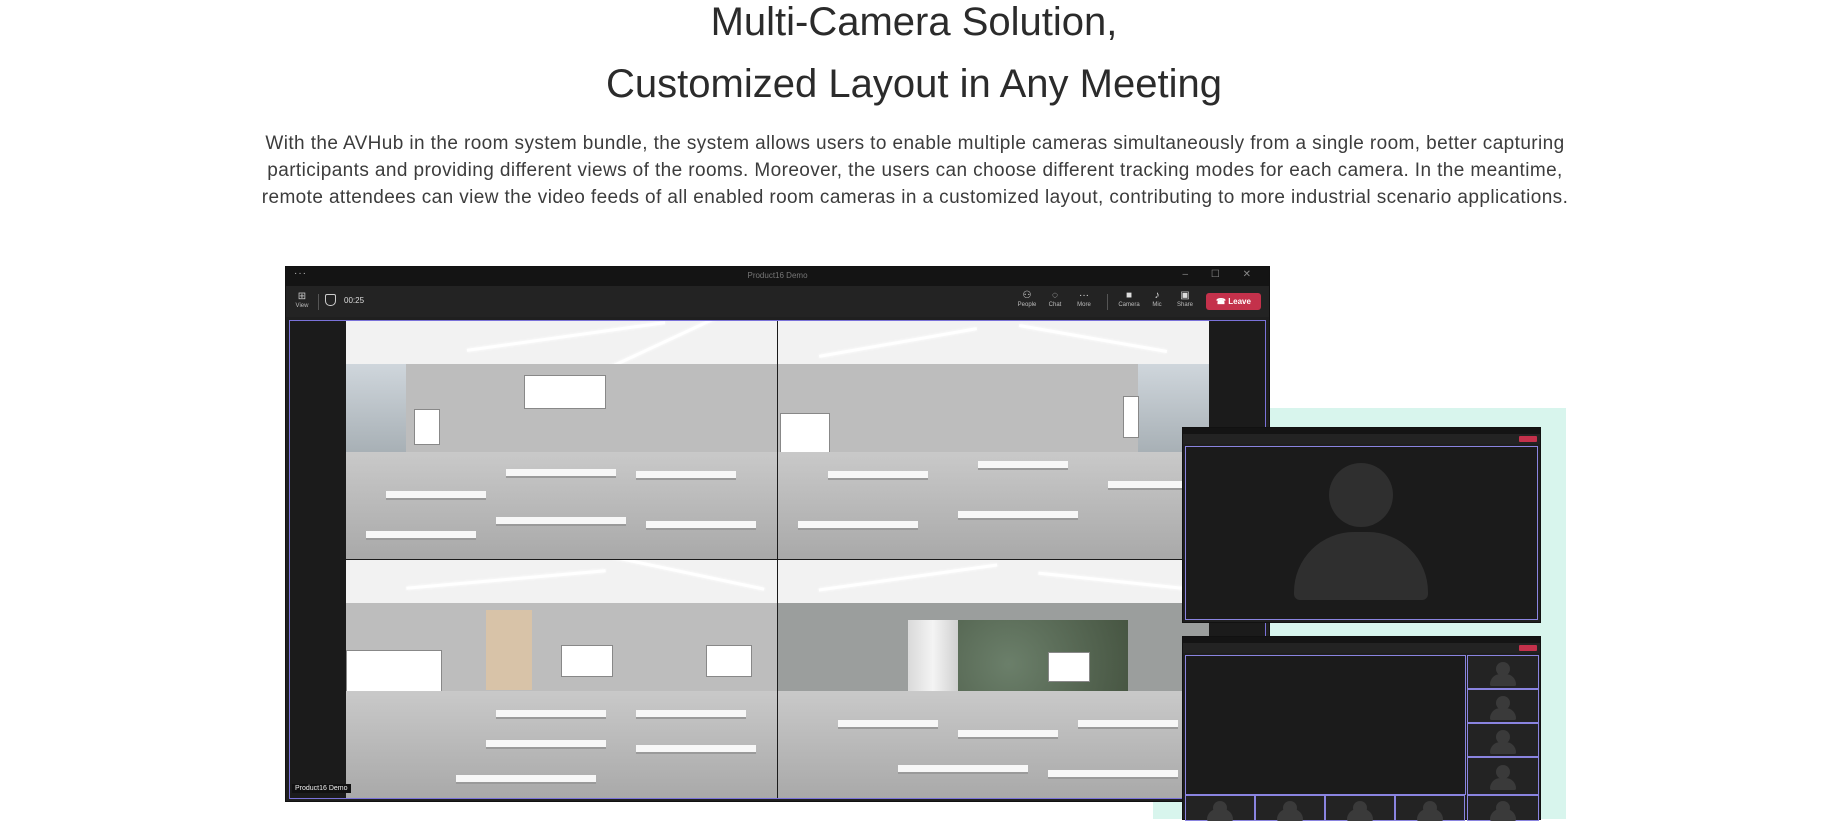  What do you see at coordinates (1361, 439) in the screenshot?
I see `mini-toolbar` at bounding box center [1361, 439].